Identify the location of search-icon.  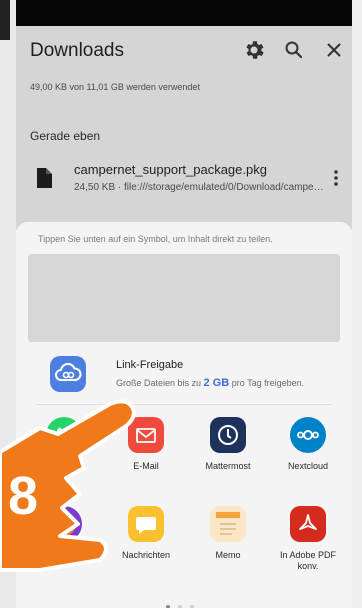
(294, 50).